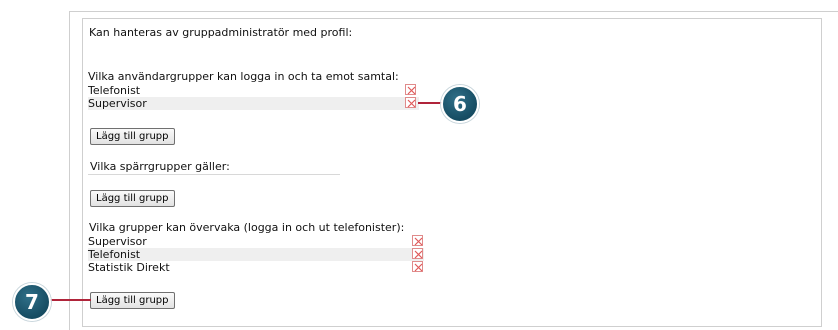  What do you see at coordinates (129, 267) in the screenshot?
I see `monitor-group-name: Statistik Direkt` at bounding box center [129, 267].